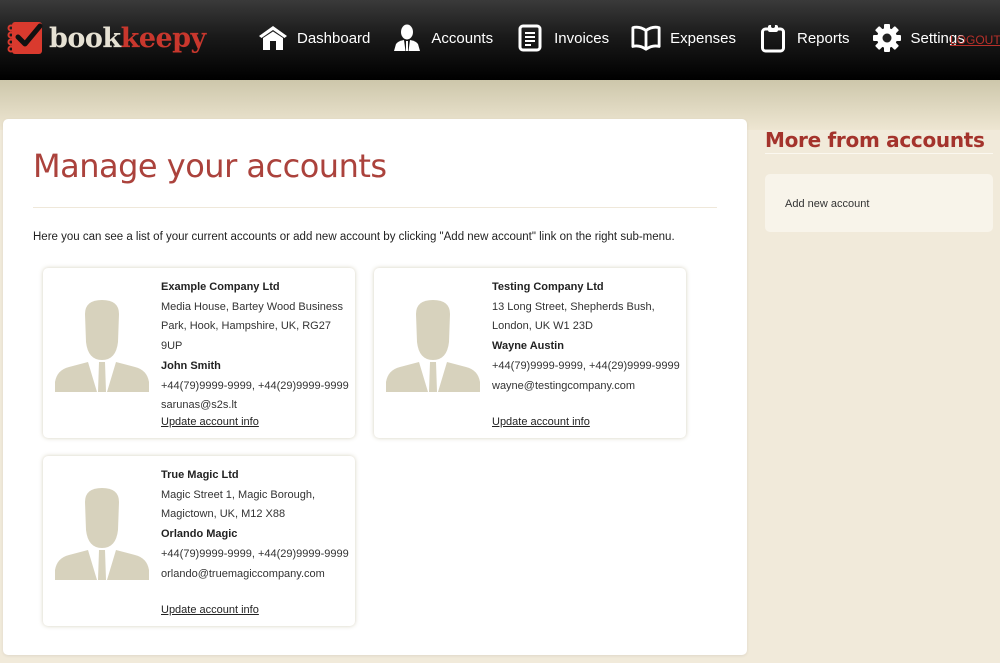 The image size is (1000, 663). I want to click on gear-icon, so click(887, 38).